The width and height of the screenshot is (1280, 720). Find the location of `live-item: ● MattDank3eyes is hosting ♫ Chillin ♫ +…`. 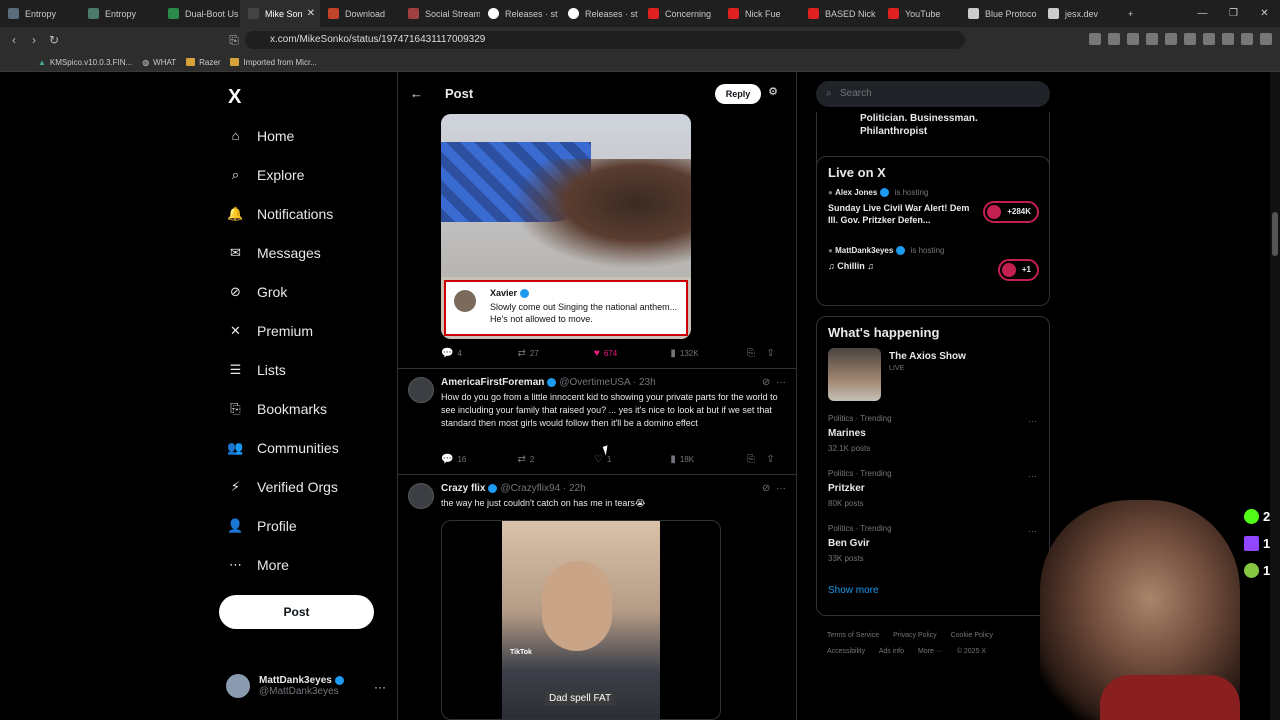

live-item: ● MattDank3eyes is hosting ♫ Chillin ♫ +… is located at coordinates (933, 275).